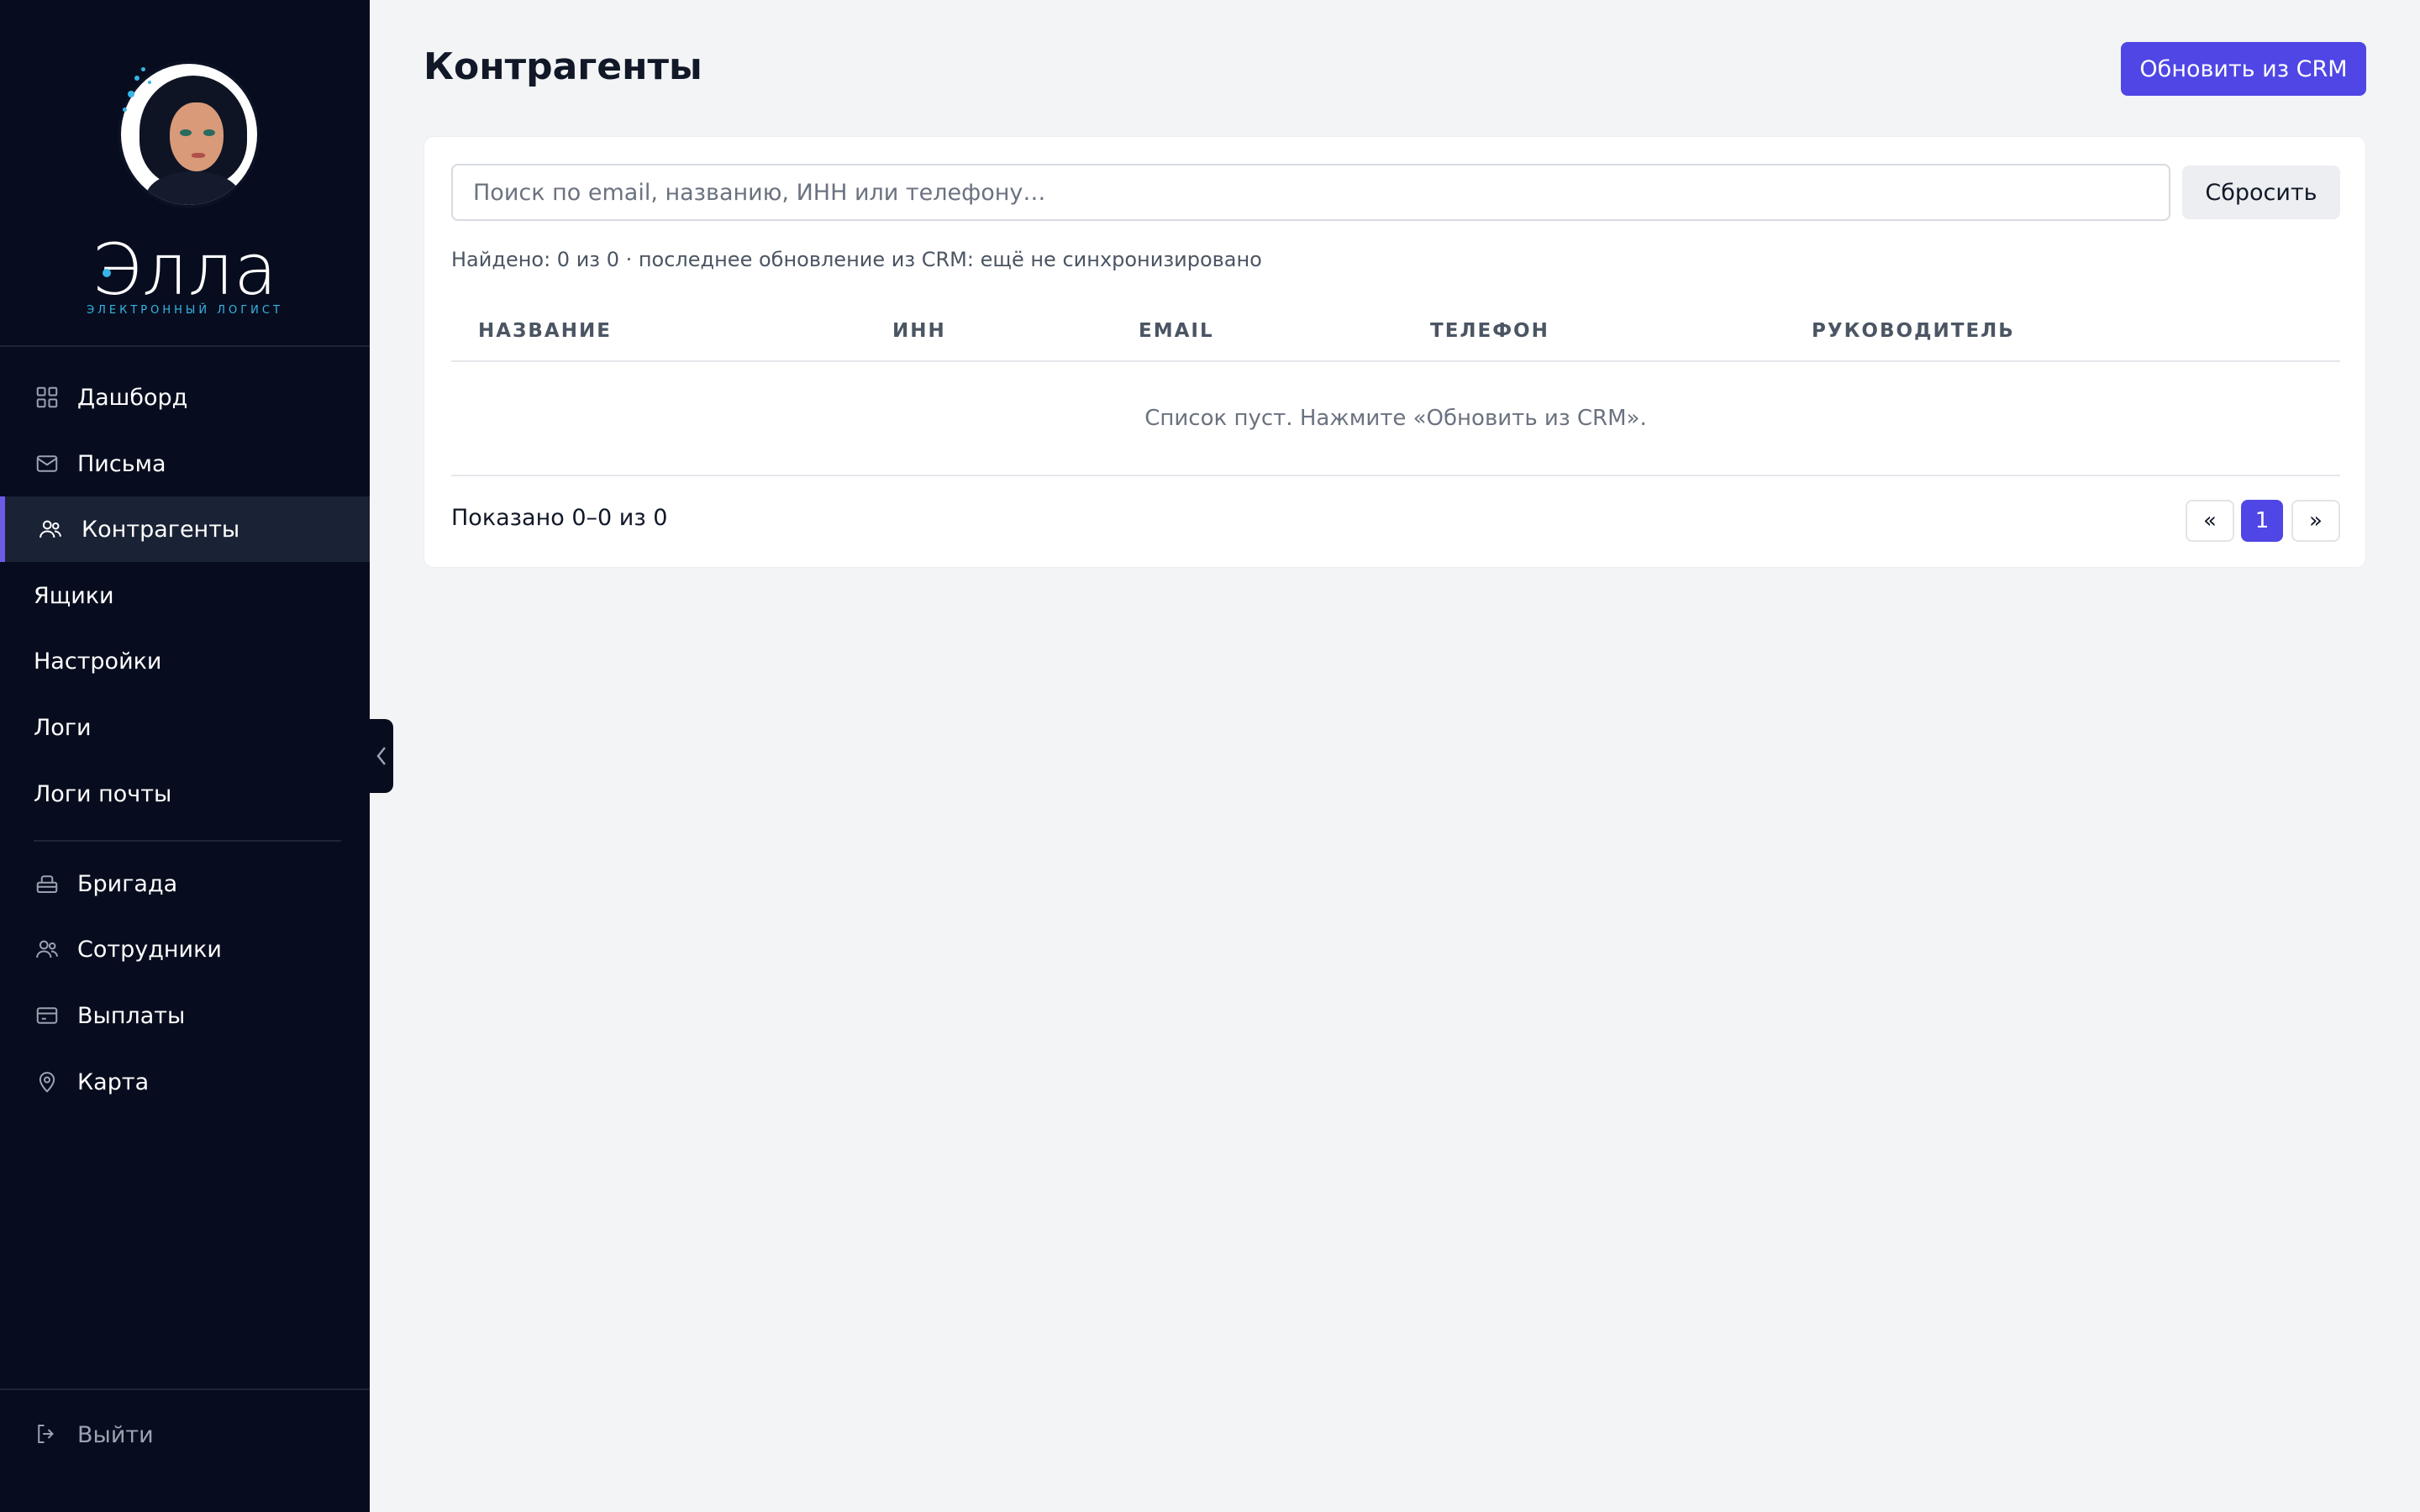  I want to click on pagination-page-button: 1, so click(2262, 521).